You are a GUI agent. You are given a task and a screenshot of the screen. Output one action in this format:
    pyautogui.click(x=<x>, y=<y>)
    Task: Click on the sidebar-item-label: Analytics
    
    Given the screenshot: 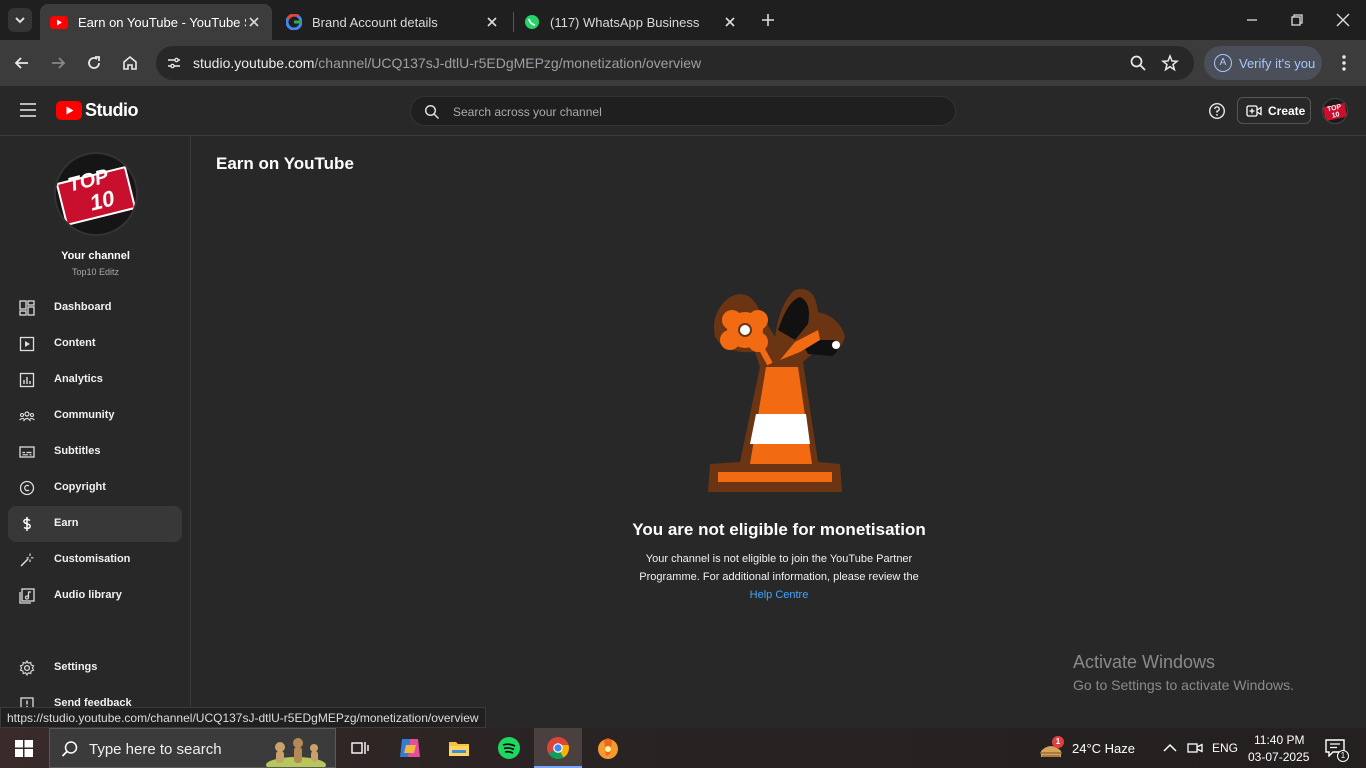 What is the action you would take?
    pyautogui.click(x=78, y=379)
    